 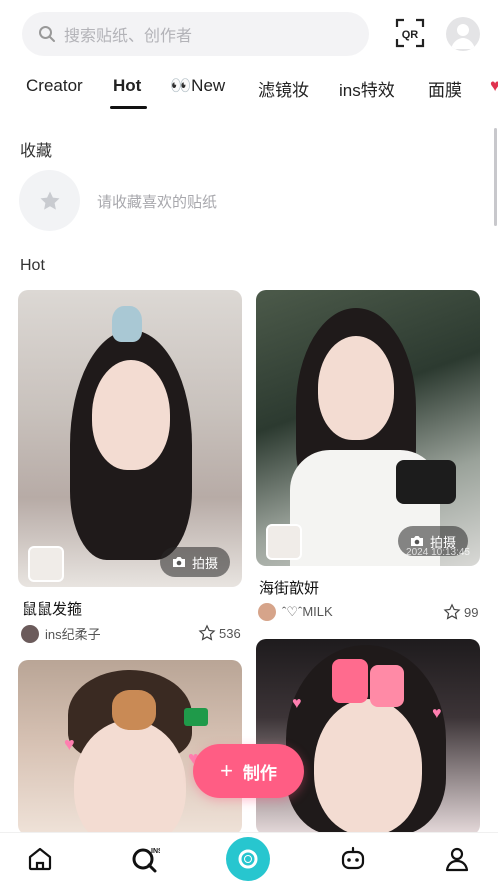 I want to click on robot-icon, so click(x=353, y=858).